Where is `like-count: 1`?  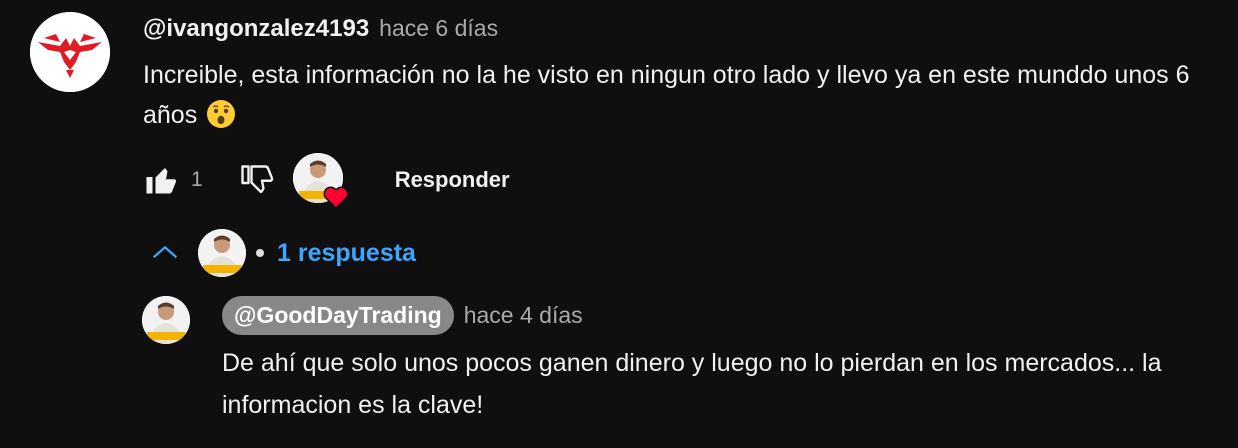
like-count: 1 is located at coordinates (197, 179).